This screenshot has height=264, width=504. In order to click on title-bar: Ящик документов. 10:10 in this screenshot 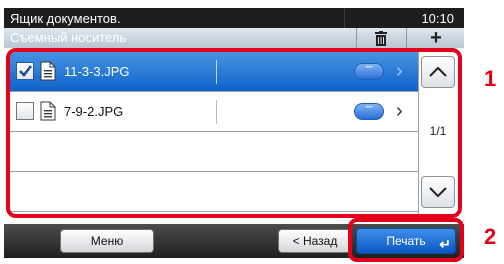, I will do `click(234, 18)`.